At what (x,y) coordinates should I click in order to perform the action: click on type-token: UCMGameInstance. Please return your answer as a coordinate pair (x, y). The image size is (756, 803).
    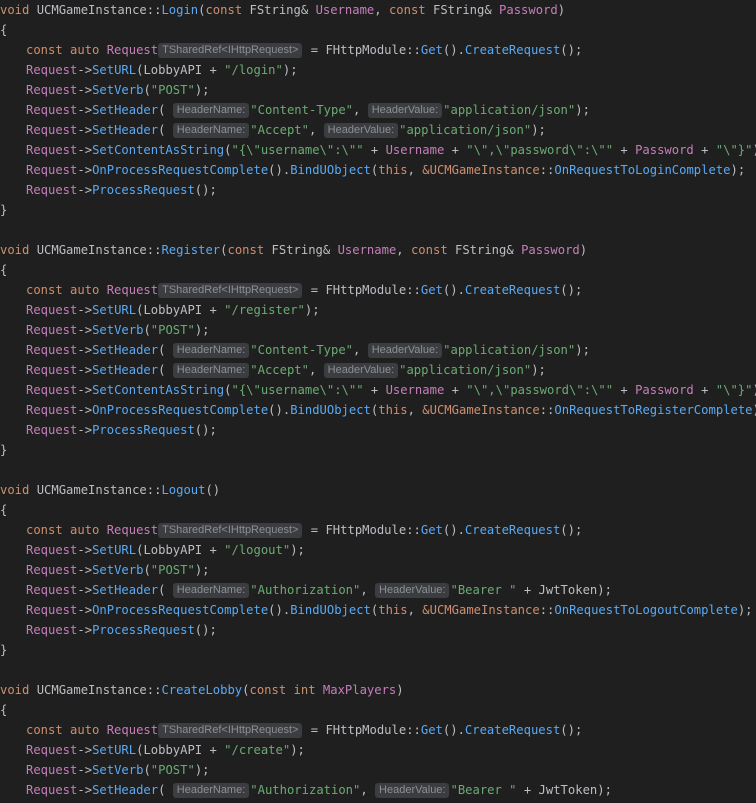
    Looking at the image, I should click on (91, 490).